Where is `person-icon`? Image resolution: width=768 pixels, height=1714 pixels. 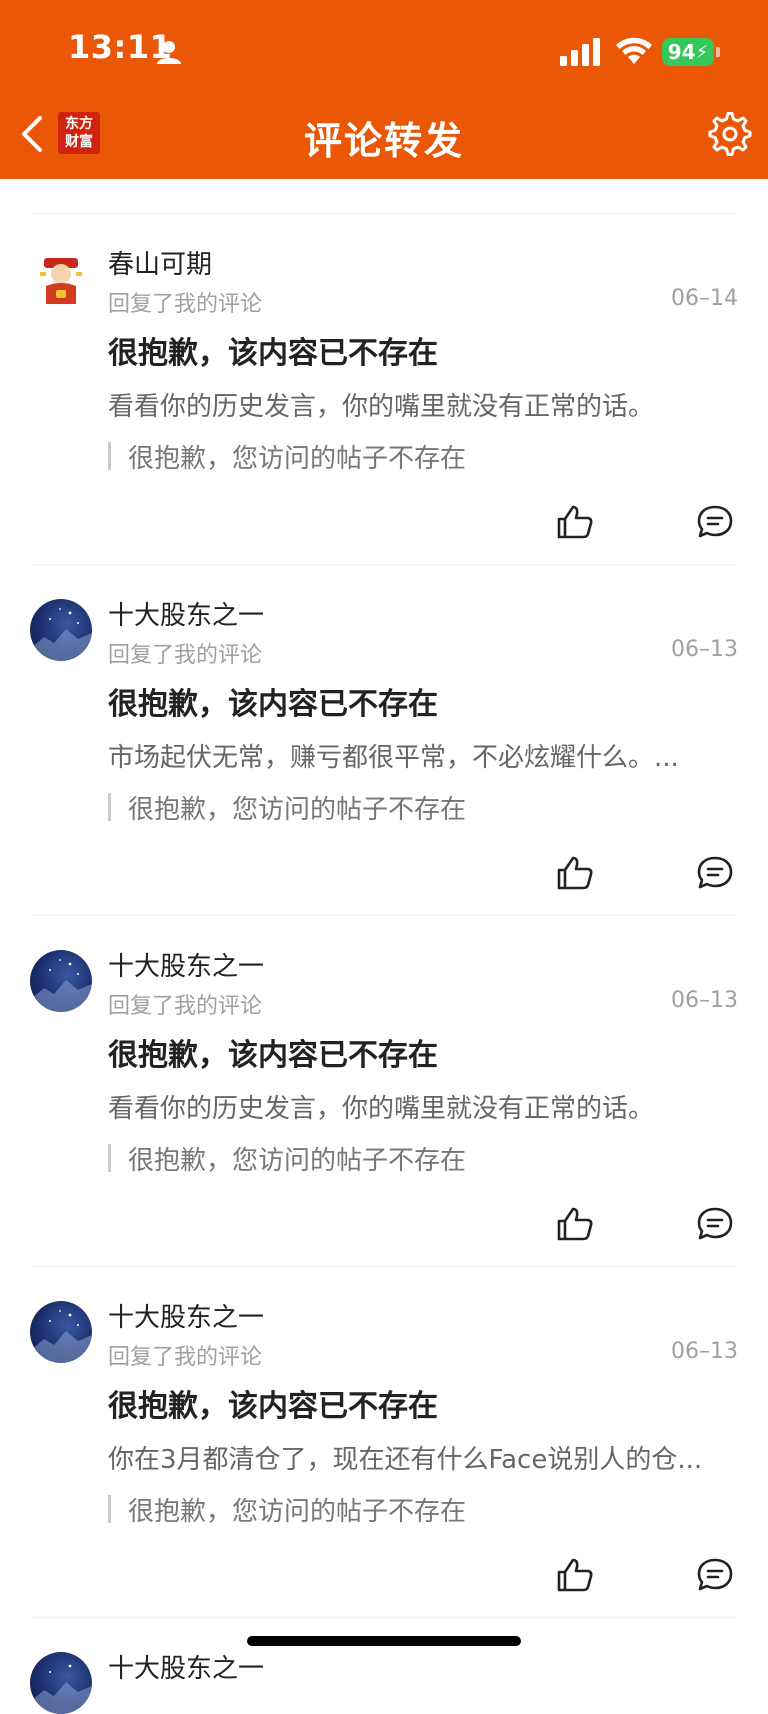
person-icon is located at coordinates (169, 52).